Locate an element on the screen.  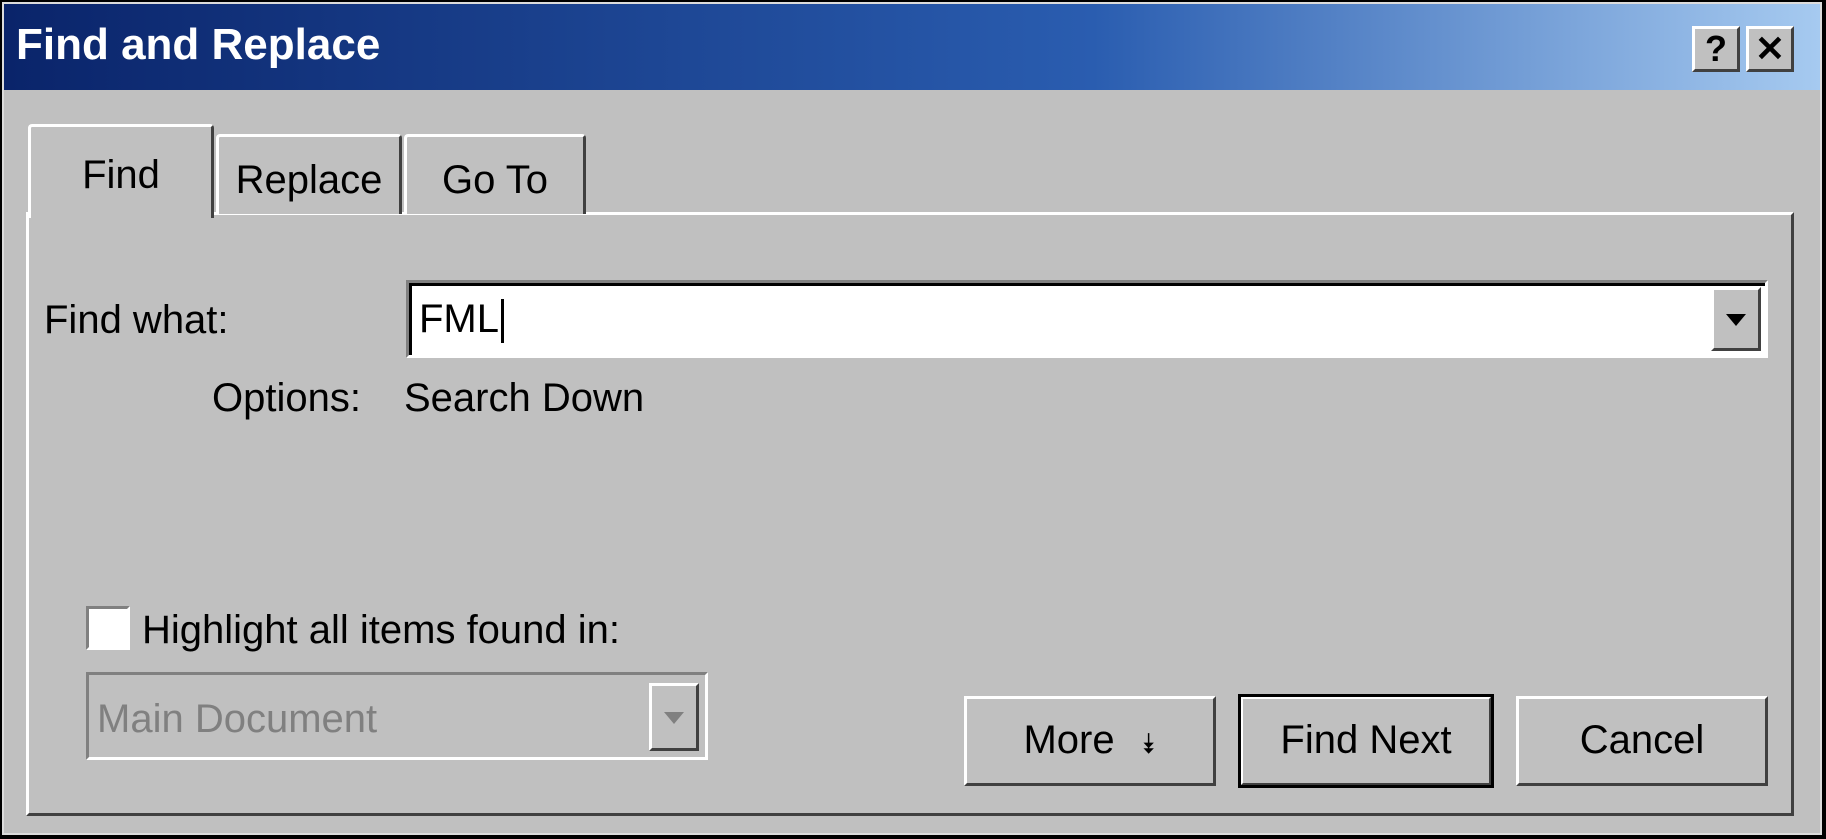
close-icon: ✕ is located at coordinates (1770, 48).